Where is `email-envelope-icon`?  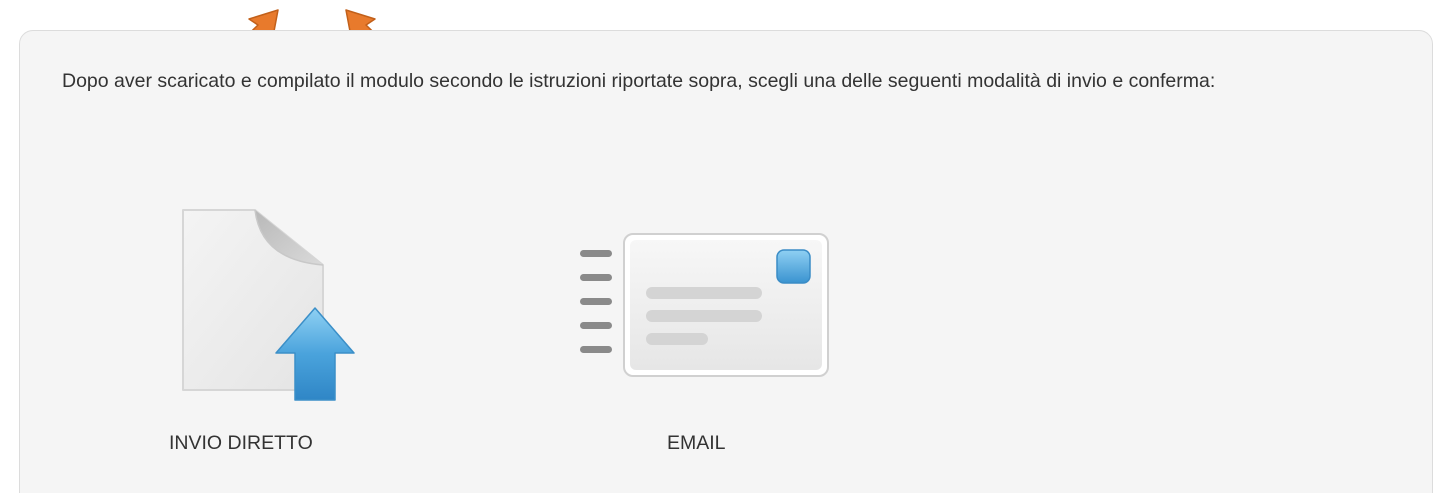
email-envelope-icon is located at coordinates (704, 305).